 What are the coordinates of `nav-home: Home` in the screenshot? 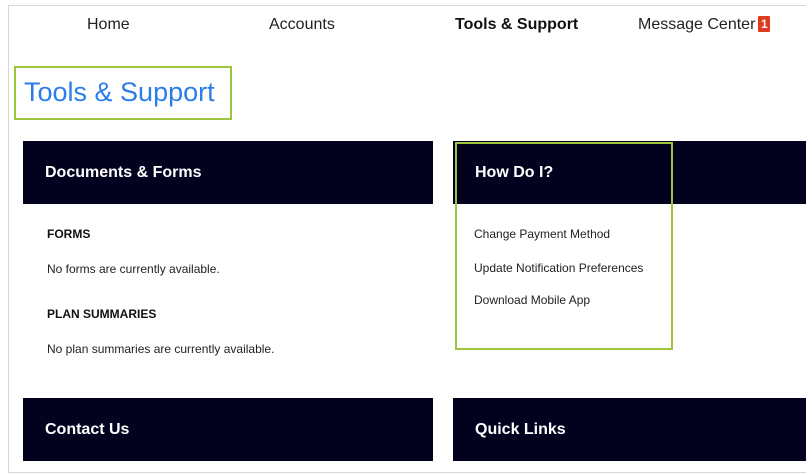 It's located at (108, 25).